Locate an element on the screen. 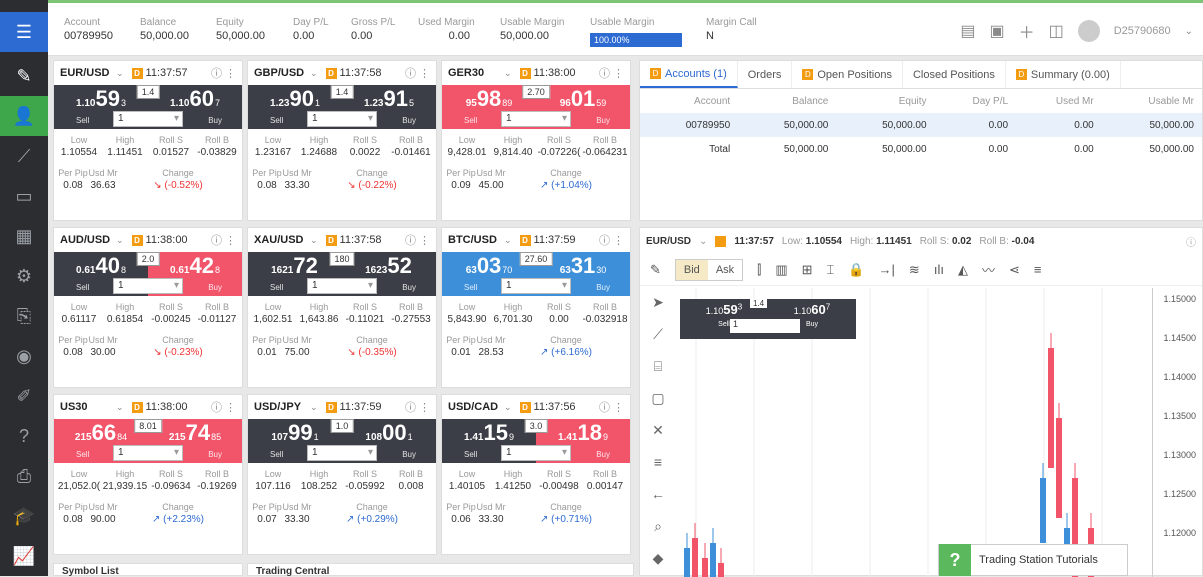 The height and width of the screenshot is (577, 1203). candlestick-icon: ⫿ is located at coordinates (759, 270).